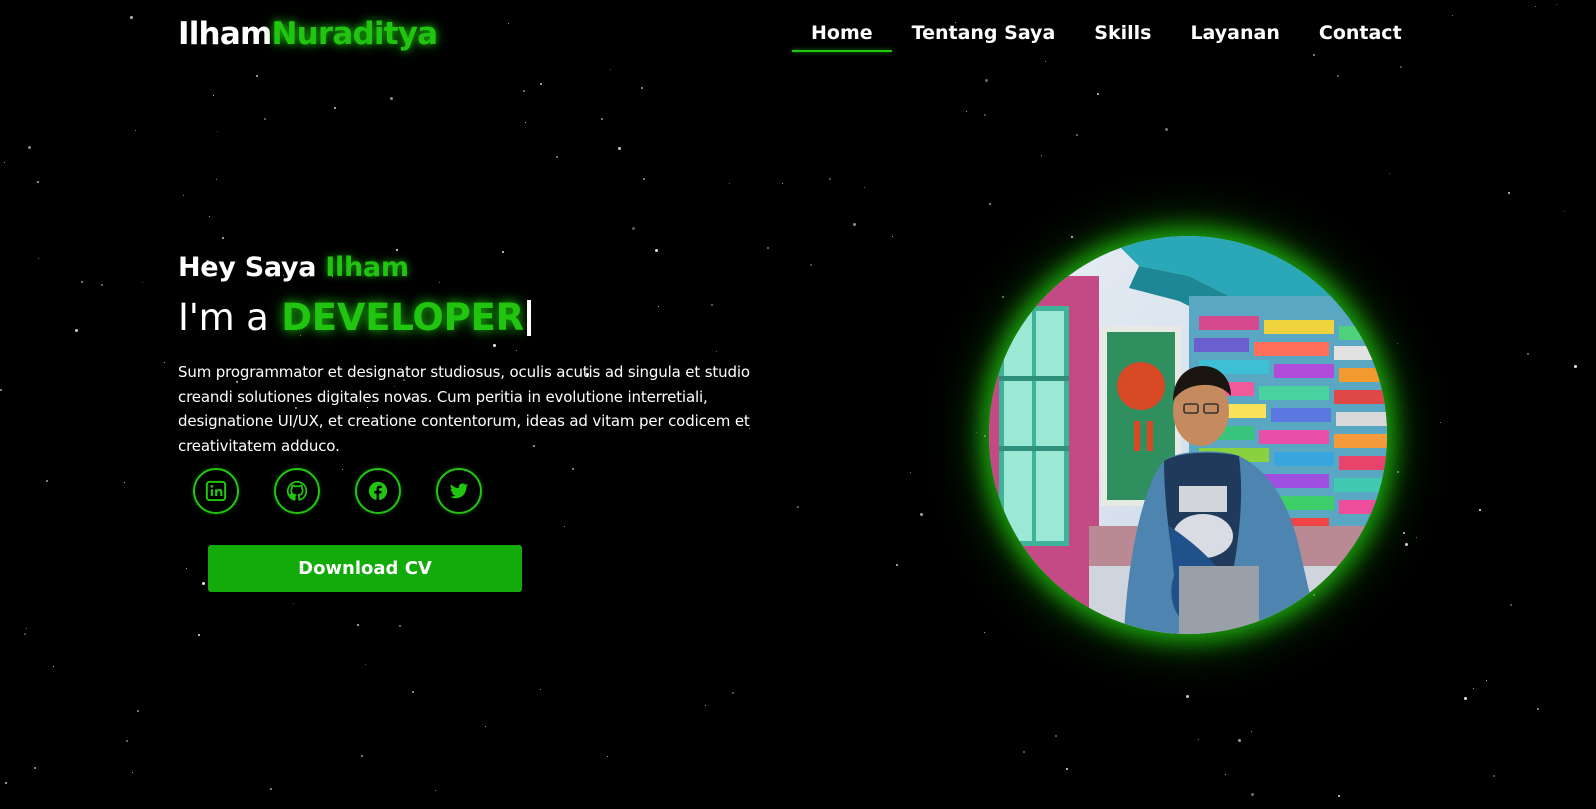 The image size is (1596, 809). I want to click on nav-home: Home, so click(842, 37).